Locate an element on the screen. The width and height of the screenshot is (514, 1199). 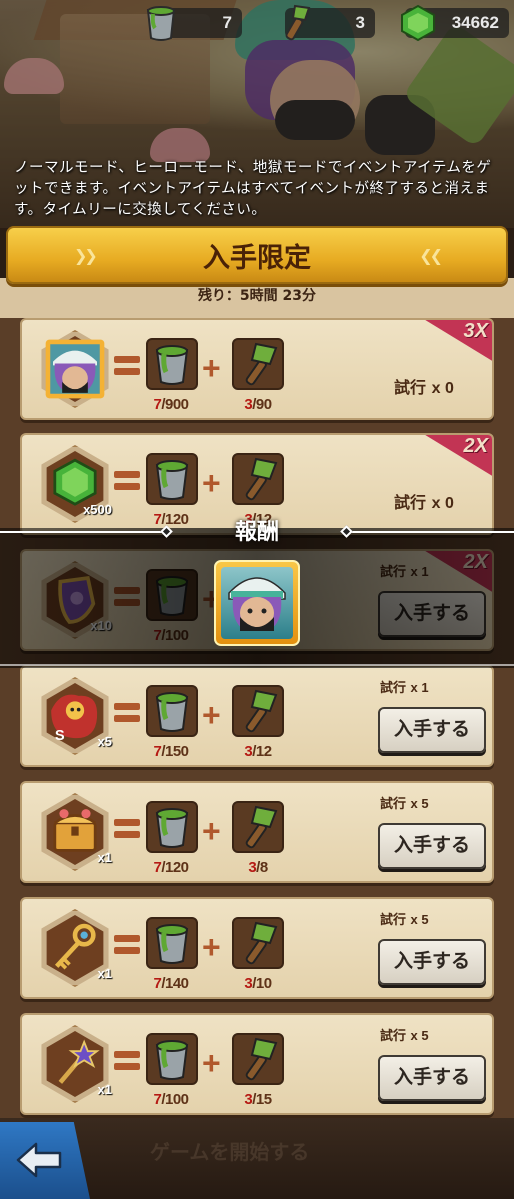
tries-remaining: 試行 x 1 is located at coordinates (404, 686).